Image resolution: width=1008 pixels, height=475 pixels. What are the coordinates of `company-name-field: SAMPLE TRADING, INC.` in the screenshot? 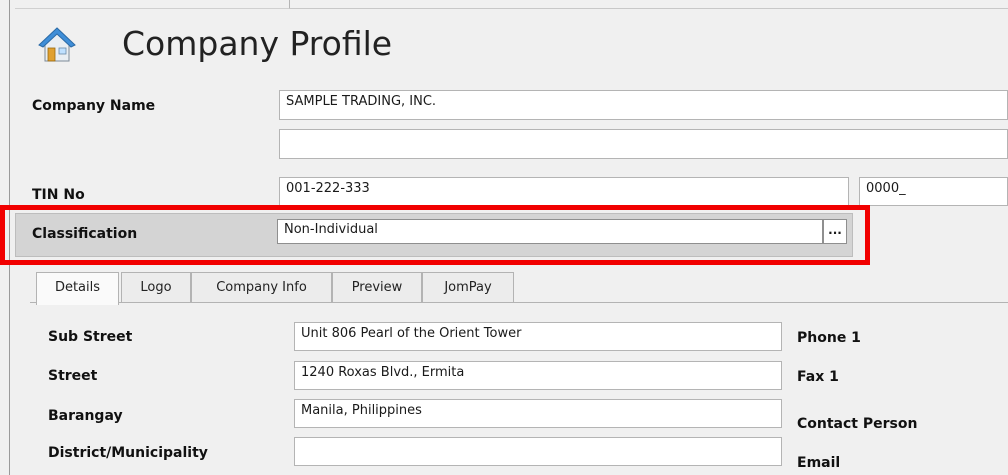 It's located at (643, 105).